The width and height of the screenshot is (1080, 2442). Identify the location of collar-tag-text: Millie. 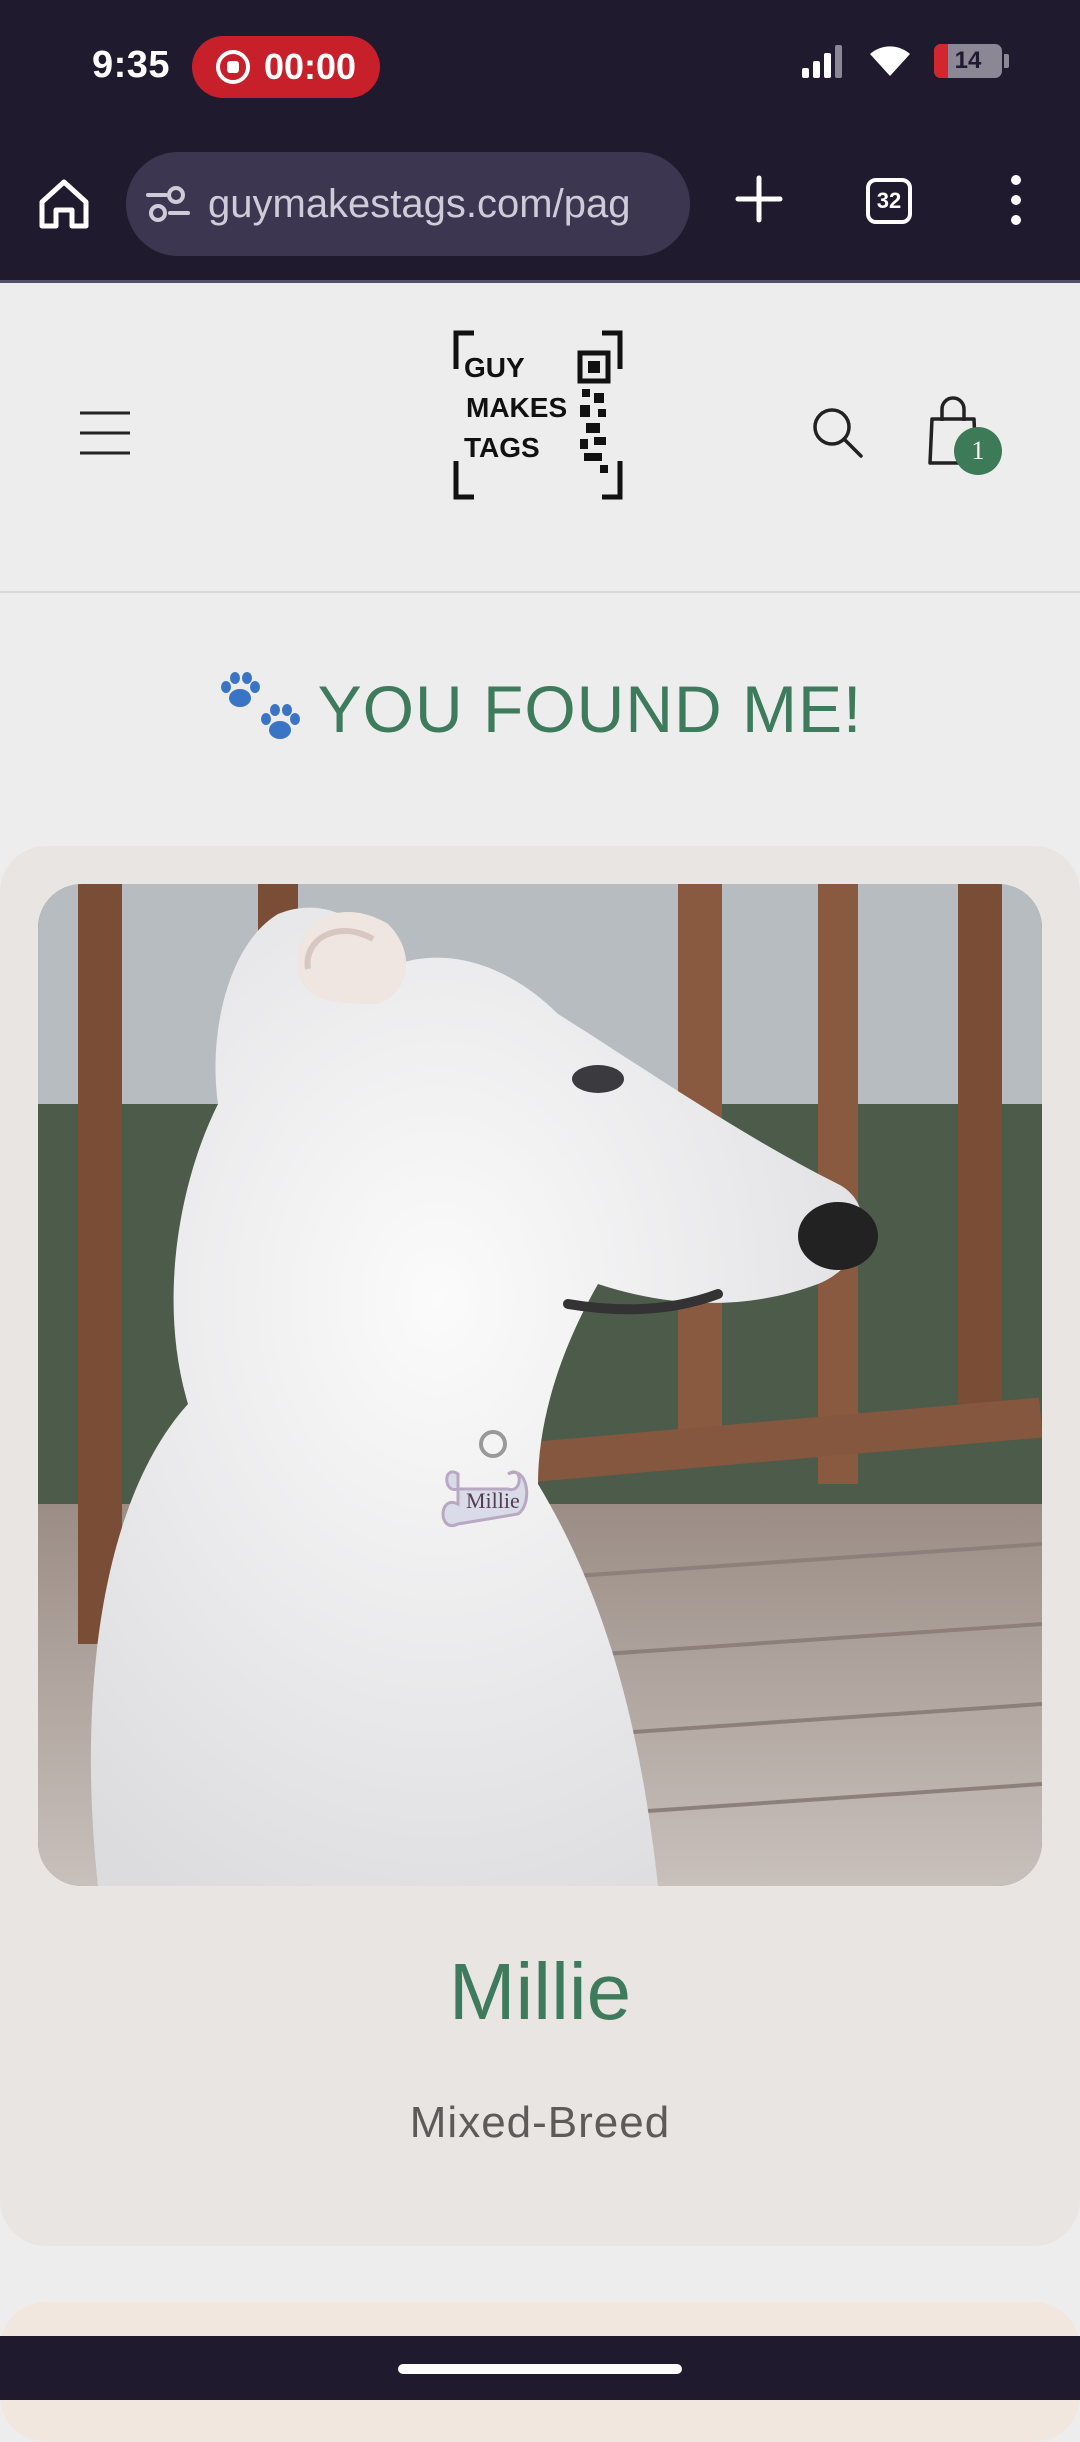
(493, 1500).